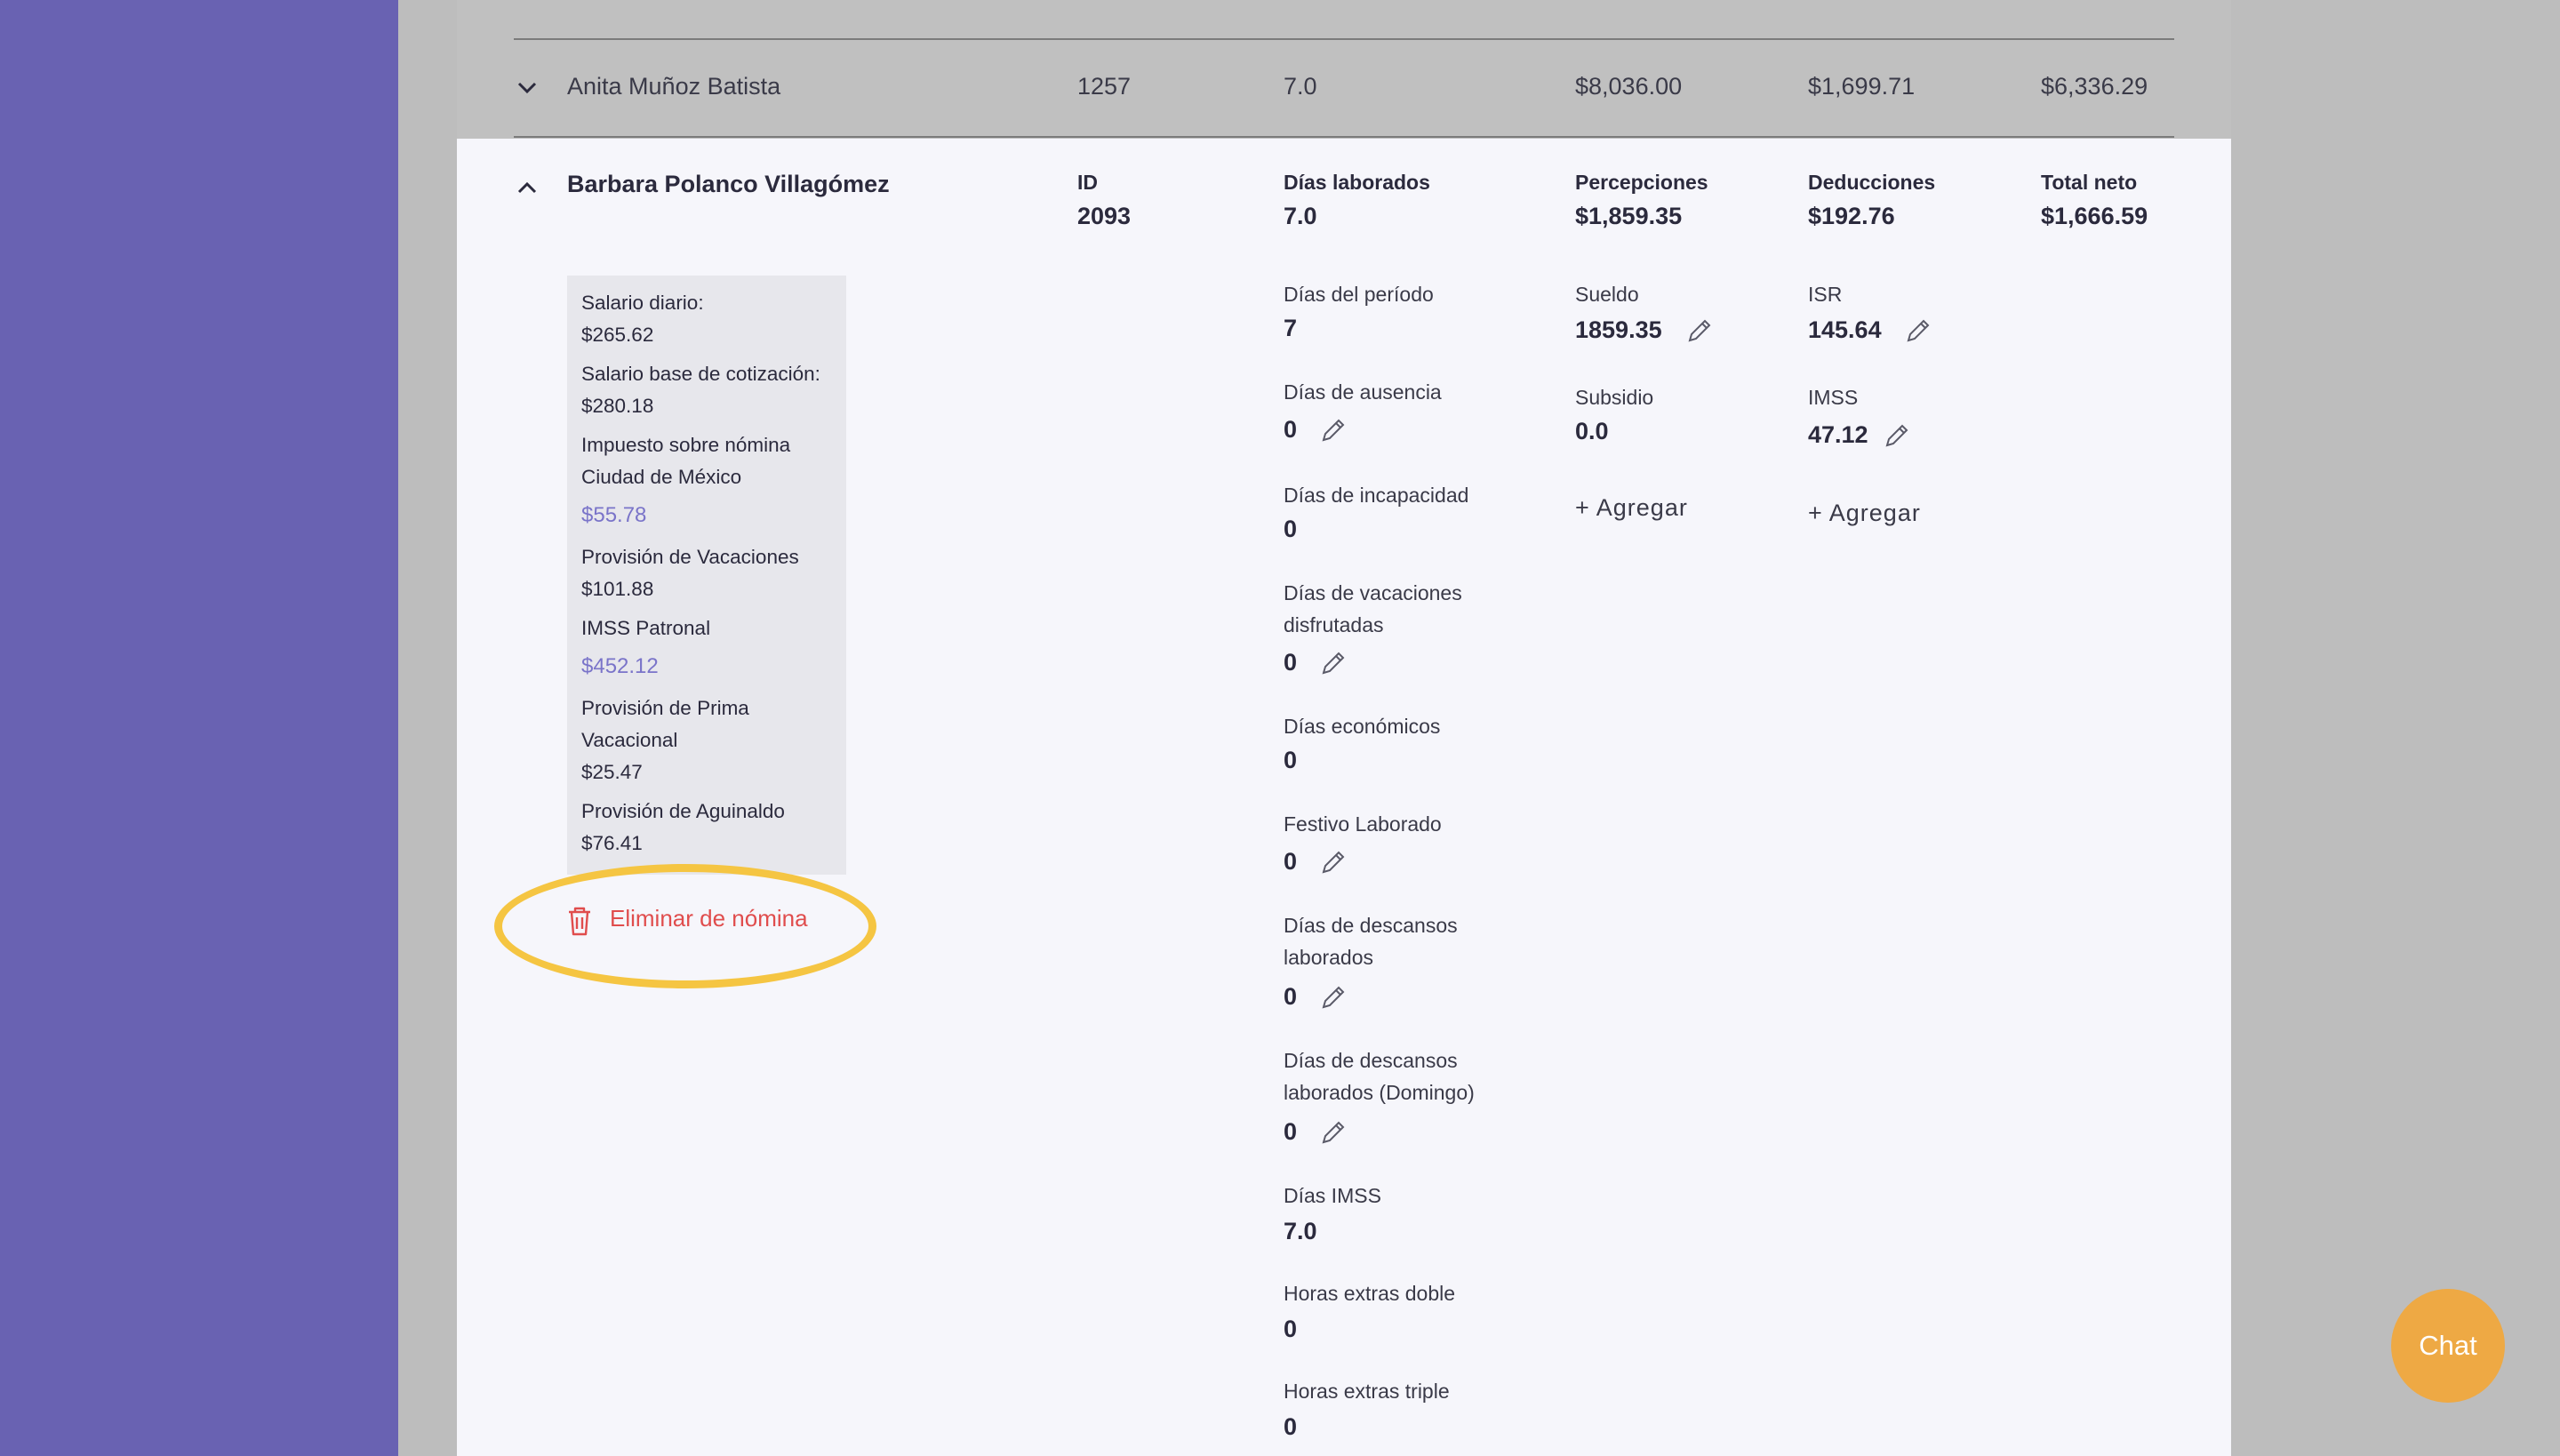 This screenshot has height=1456, width=2560. What do you see at coordinates (1370, 1293) in the screenshot?
I see `double-overtime-label: Horas extras doble` at bounding box center [1370, 1293].